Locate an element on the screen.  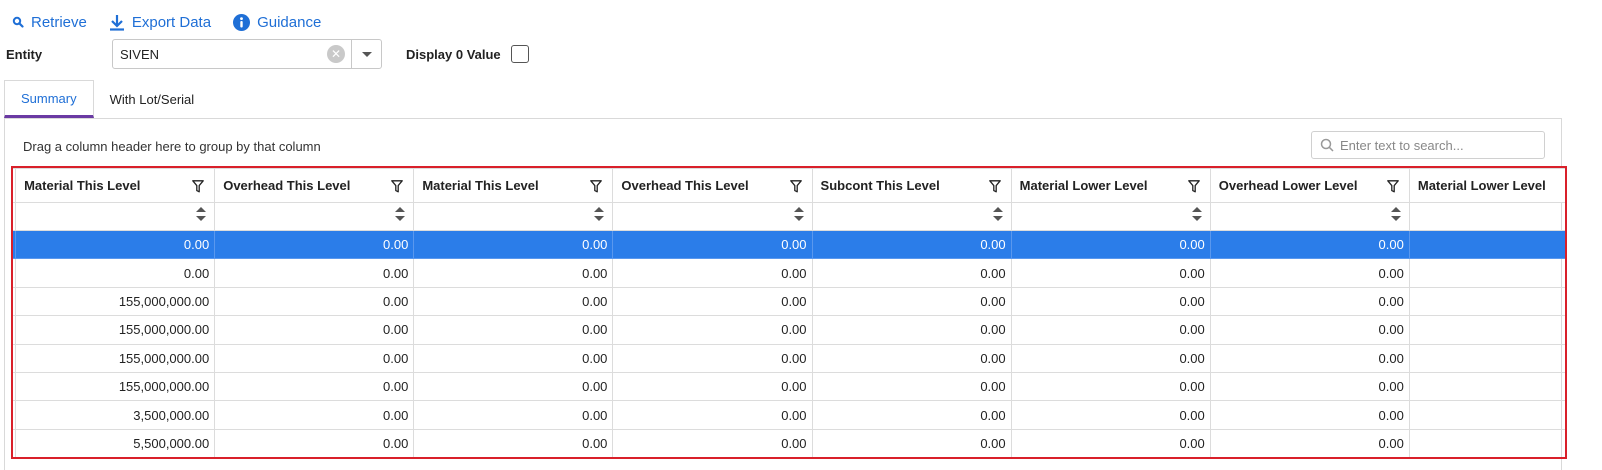
tab-with-lot-serial: With Lot/Serial is located at coordinates (152, 99).